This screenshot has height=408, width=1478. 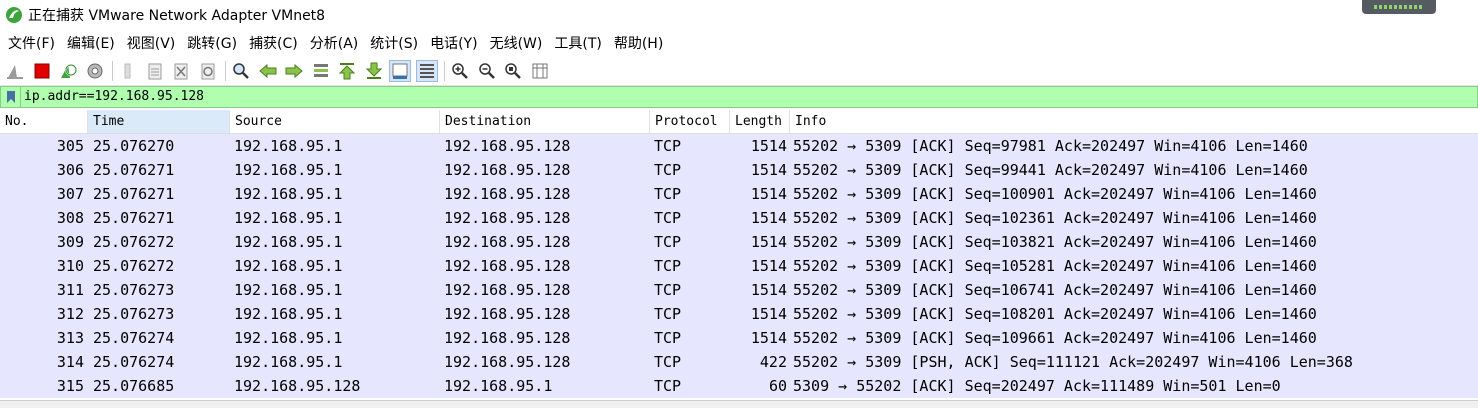 What do you see at coordinates (426, 70) in the screenshot?
I see `colorize-button` at bounding box center [426, 70].